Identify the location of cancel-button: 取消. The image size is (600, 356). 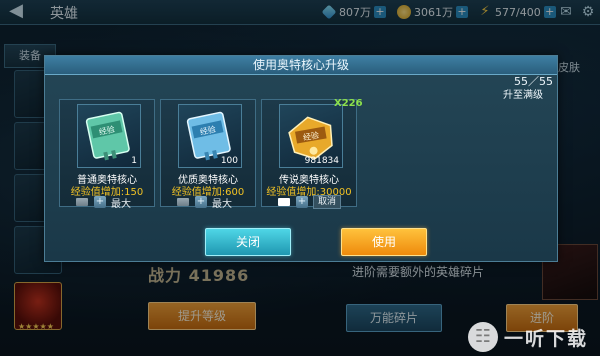
(327, 202).